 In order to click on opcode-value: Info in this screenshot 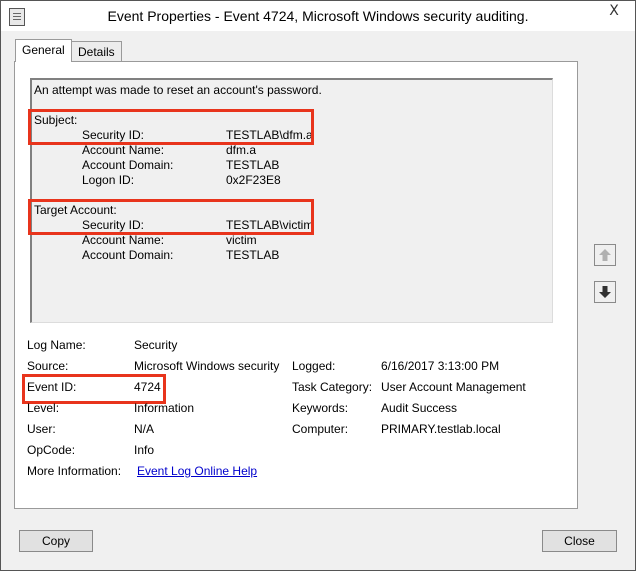, I will do `click(144, 450)`.